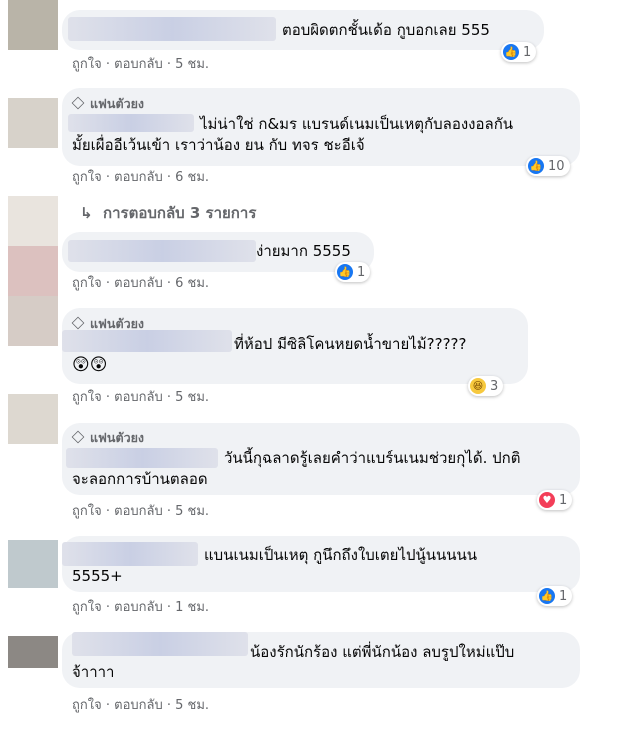 Image resolution: width=621 pixels, height=732 pixels. I want to click on comment-text: จ้าาาา, so click(93, 672).